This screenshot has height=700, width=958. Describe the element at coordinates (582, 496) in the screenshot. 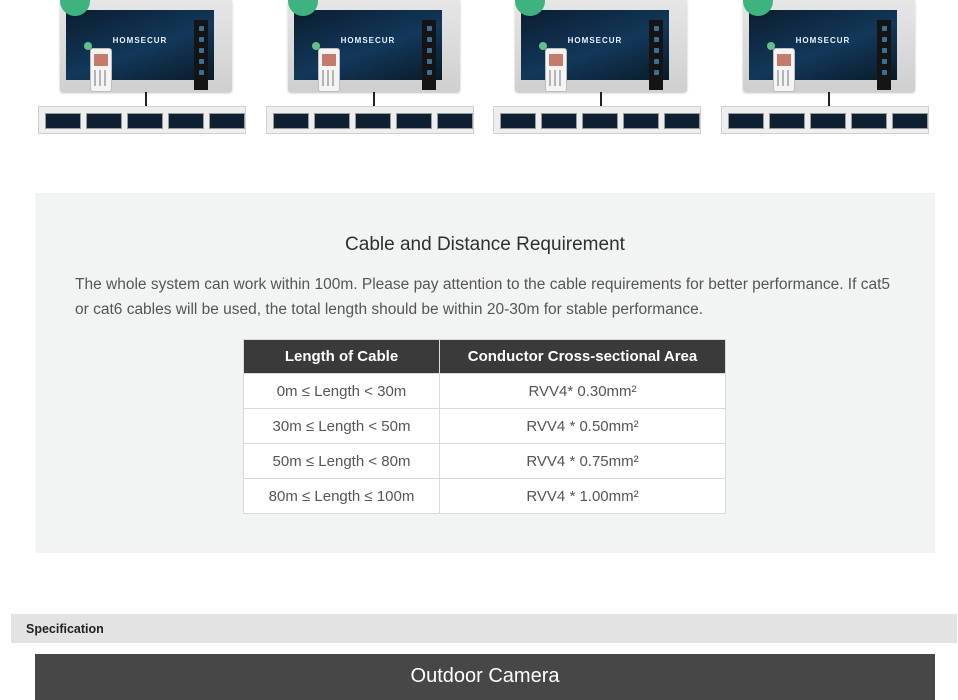

I see `conductor-area-cell: RVV4 * 1.00mm²` at that location.